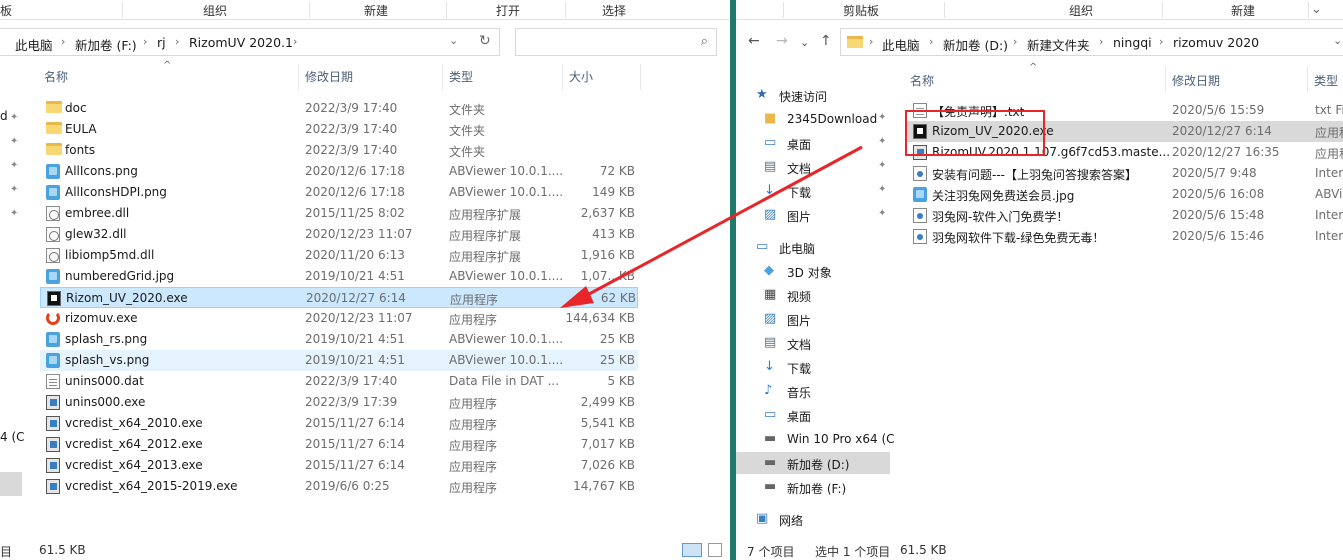 Image resolution: width=1343 pixels, height=560 pixels. Describe the element at coordinates (485, 41) in the screenshot. I see `refresh-icon: ↻` at that location.